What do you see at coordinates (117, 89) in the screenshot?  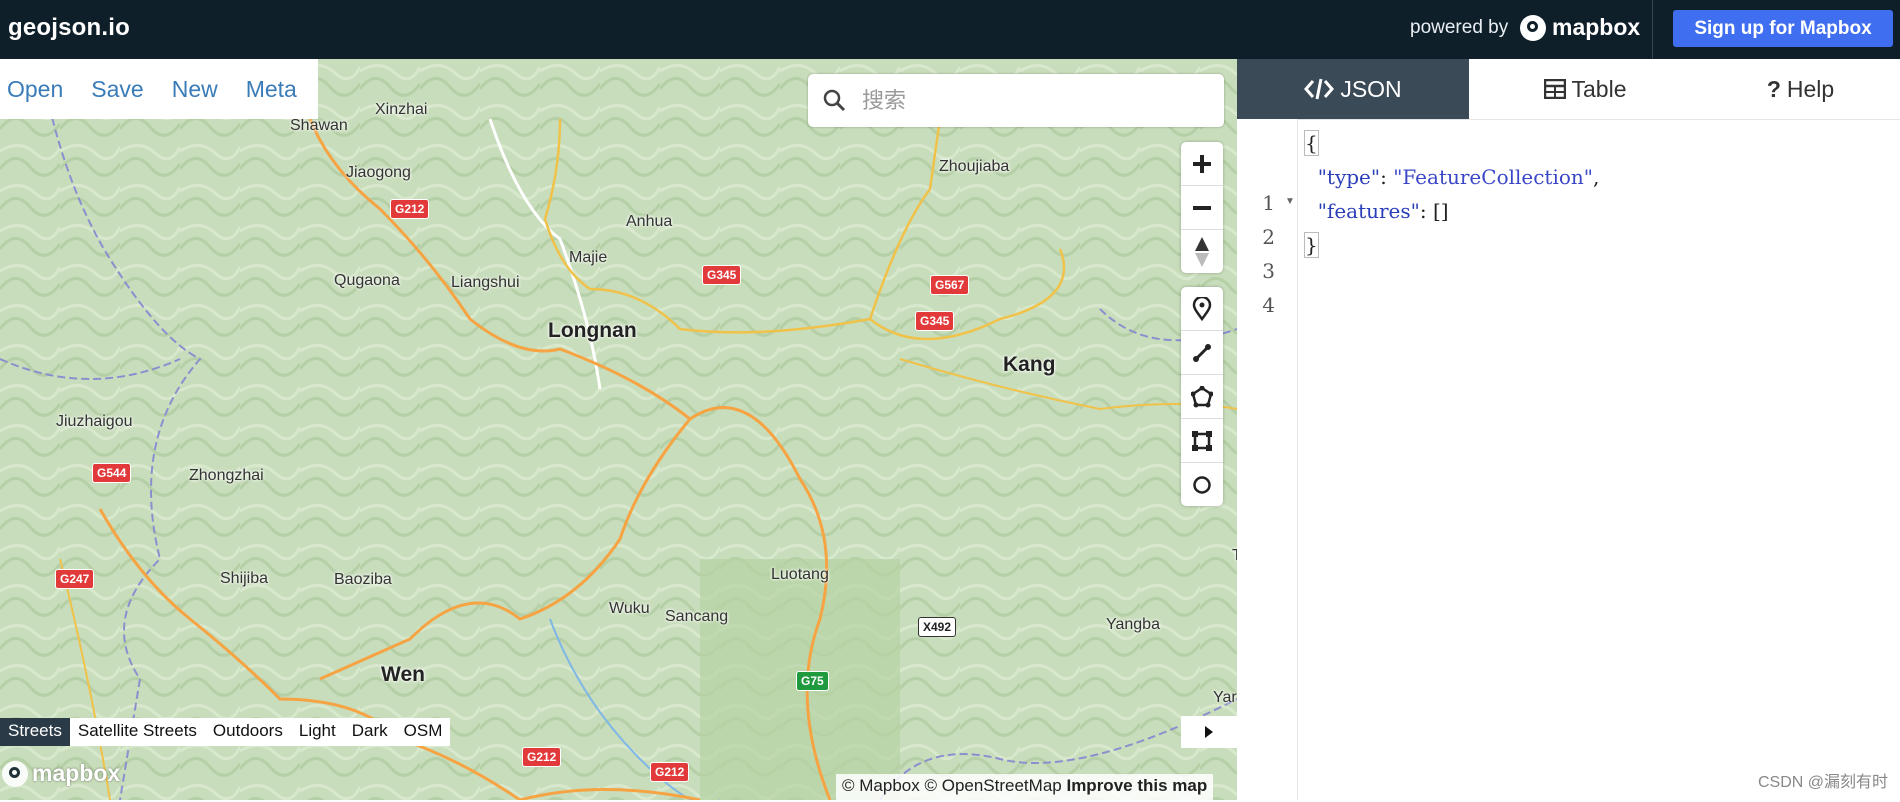 I see `menu-save: Save` at bounding box center [117, 89].